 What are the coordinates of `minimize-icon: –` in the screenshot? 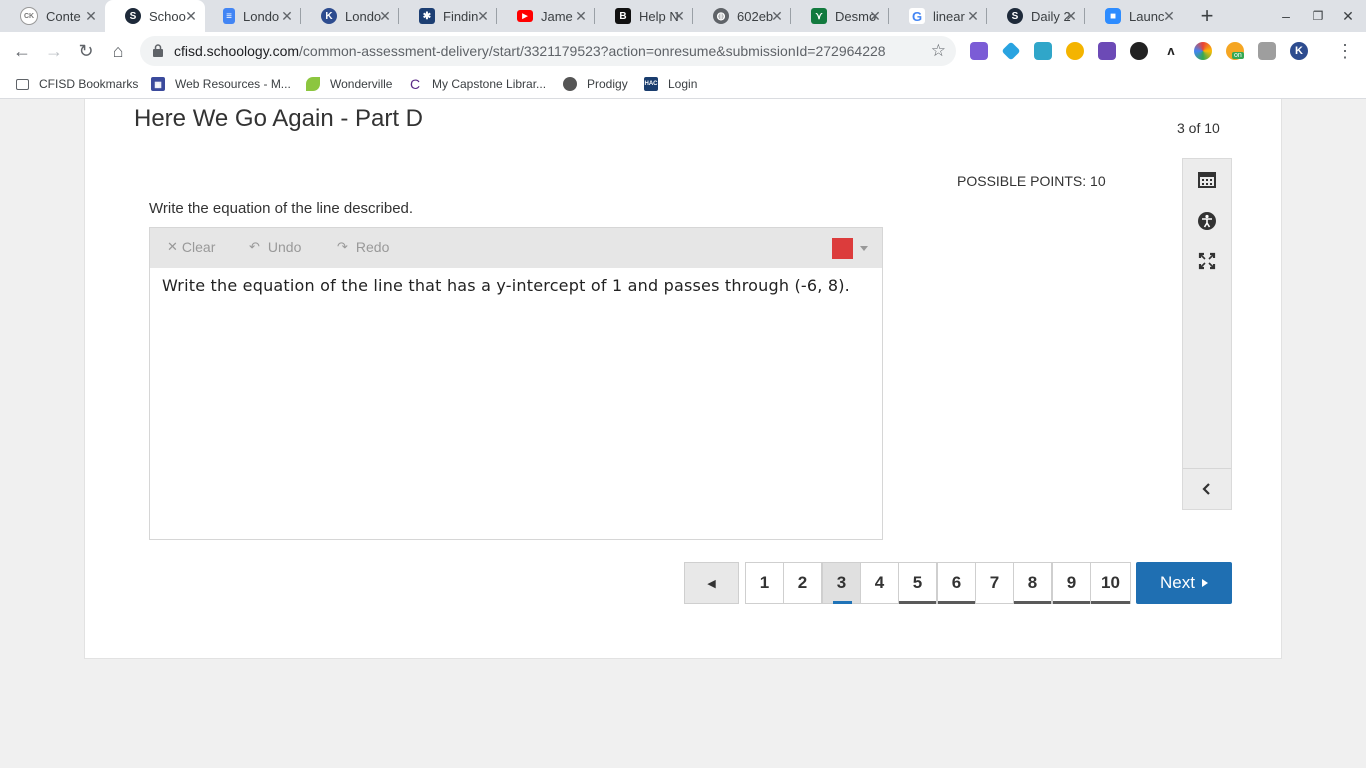 It's located at (1286, 16).